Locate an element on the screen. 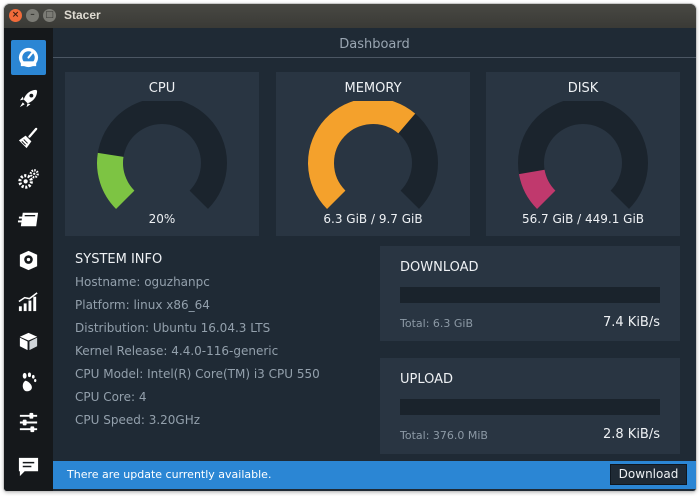 The height and width of the screenshot is (496, 700). sidebar-item-system-cleaner is located at coordinates (28, 138).